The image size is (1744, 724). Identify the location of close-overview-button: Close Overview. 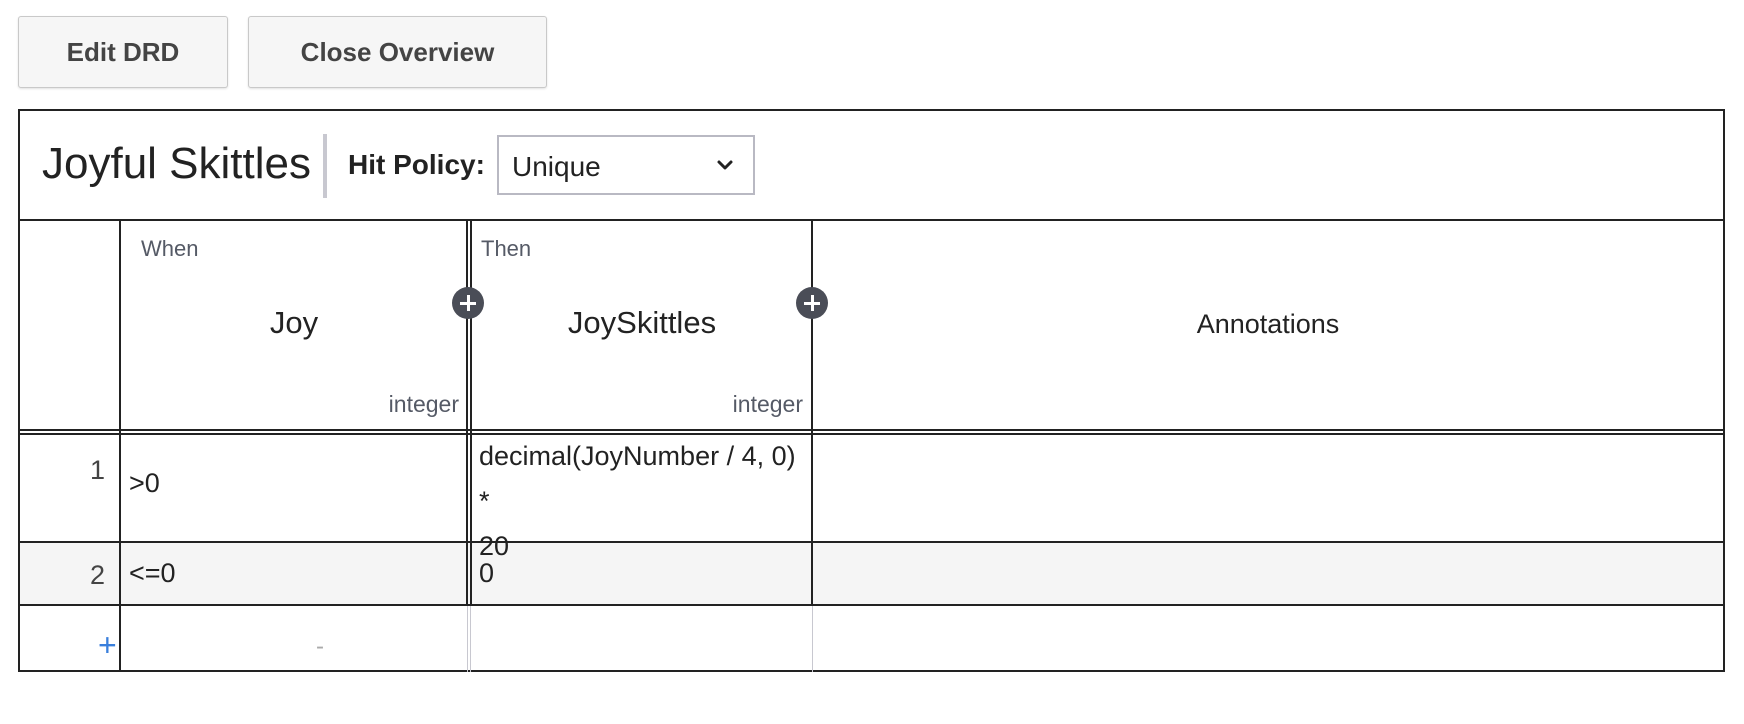
(397, 52).